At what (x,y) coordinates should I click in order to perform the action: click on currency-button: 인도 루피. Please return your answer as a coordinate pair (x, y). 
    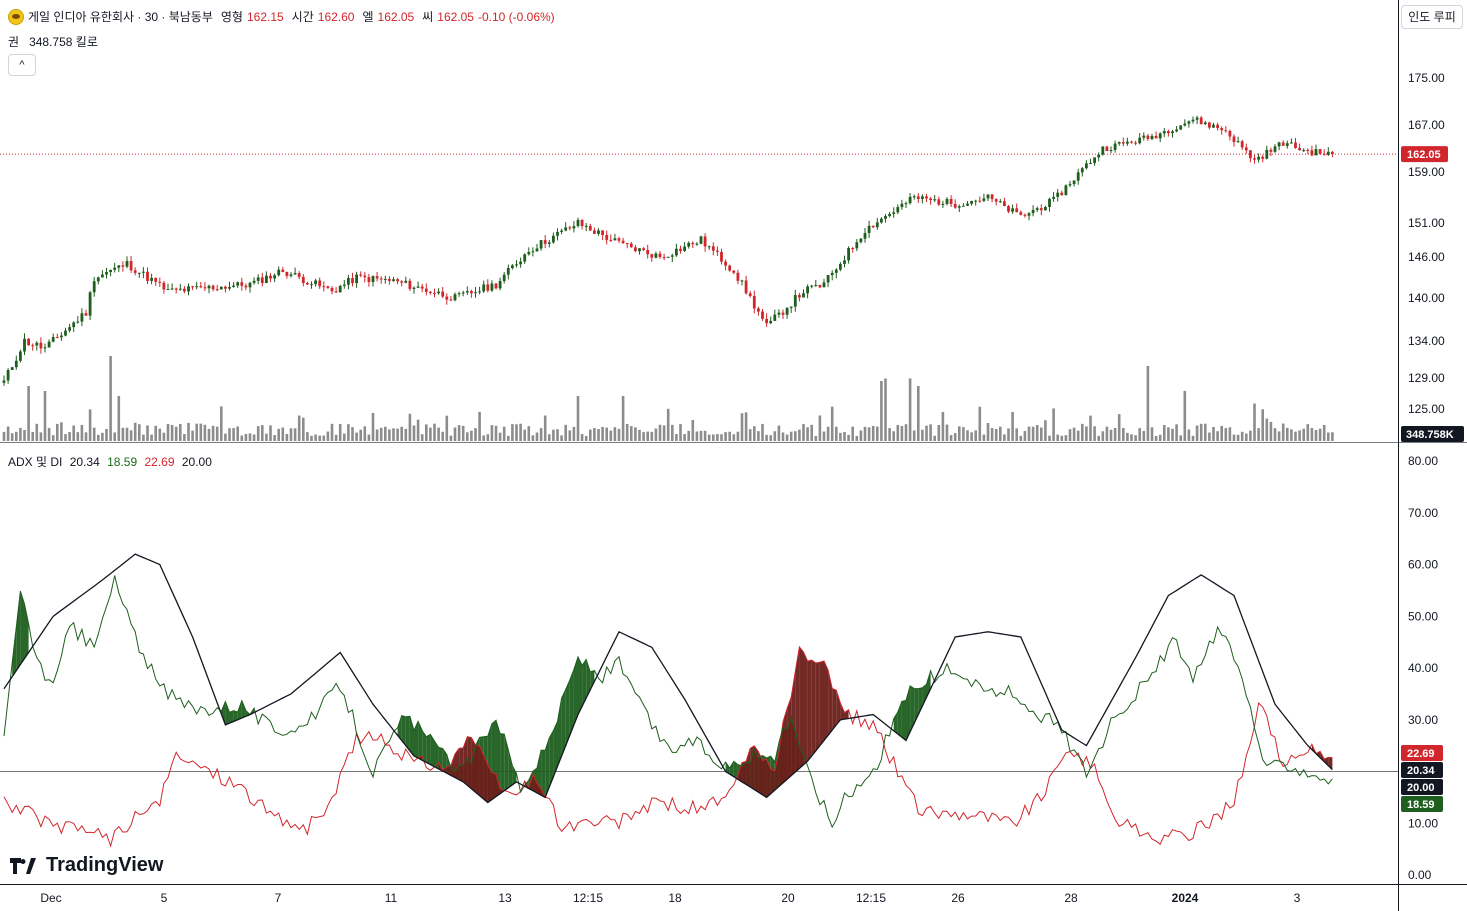
    Looking at the image, I should click on (1432, 17).